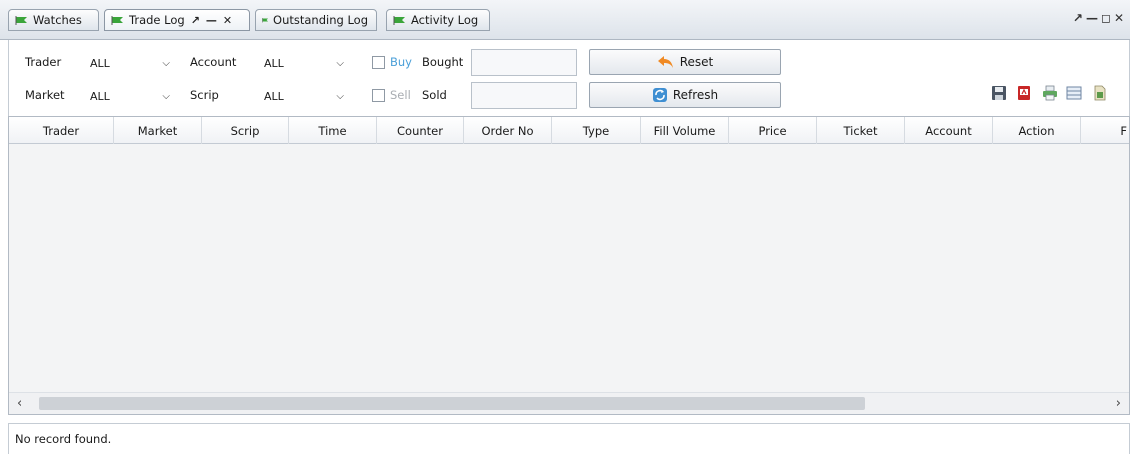 Image resolution: width=1130 pixels, height=454 pixels. I want to click on column-header-price: Price, so click(773, 130).